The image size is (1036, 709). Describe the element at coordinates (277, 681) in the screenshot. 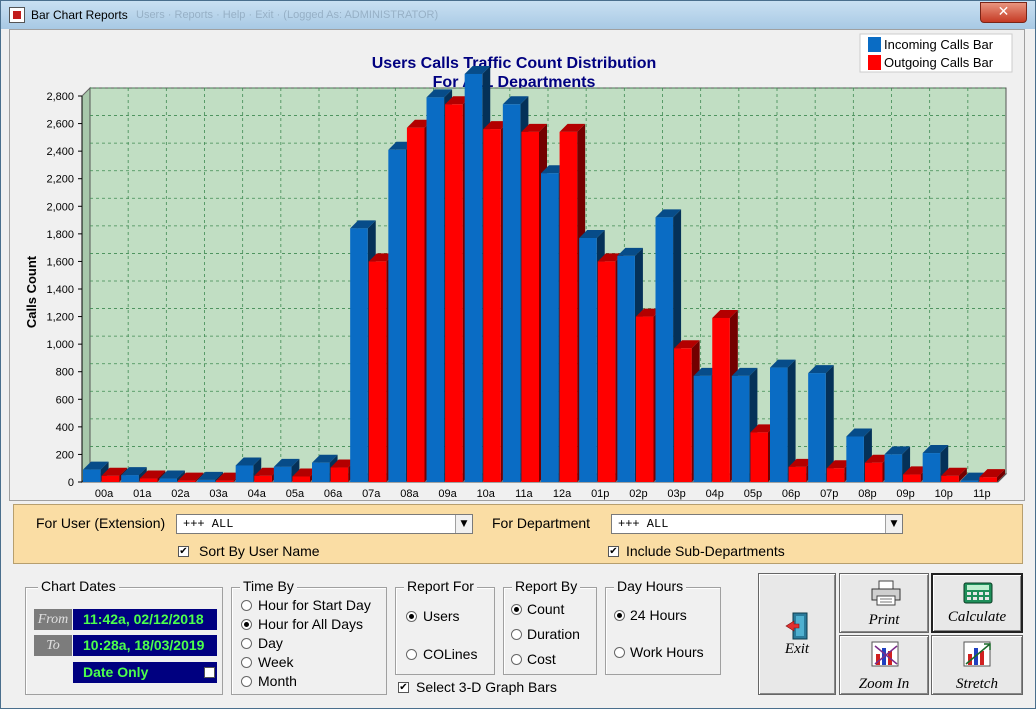

I see `time-by-label-month: Month` at that location.